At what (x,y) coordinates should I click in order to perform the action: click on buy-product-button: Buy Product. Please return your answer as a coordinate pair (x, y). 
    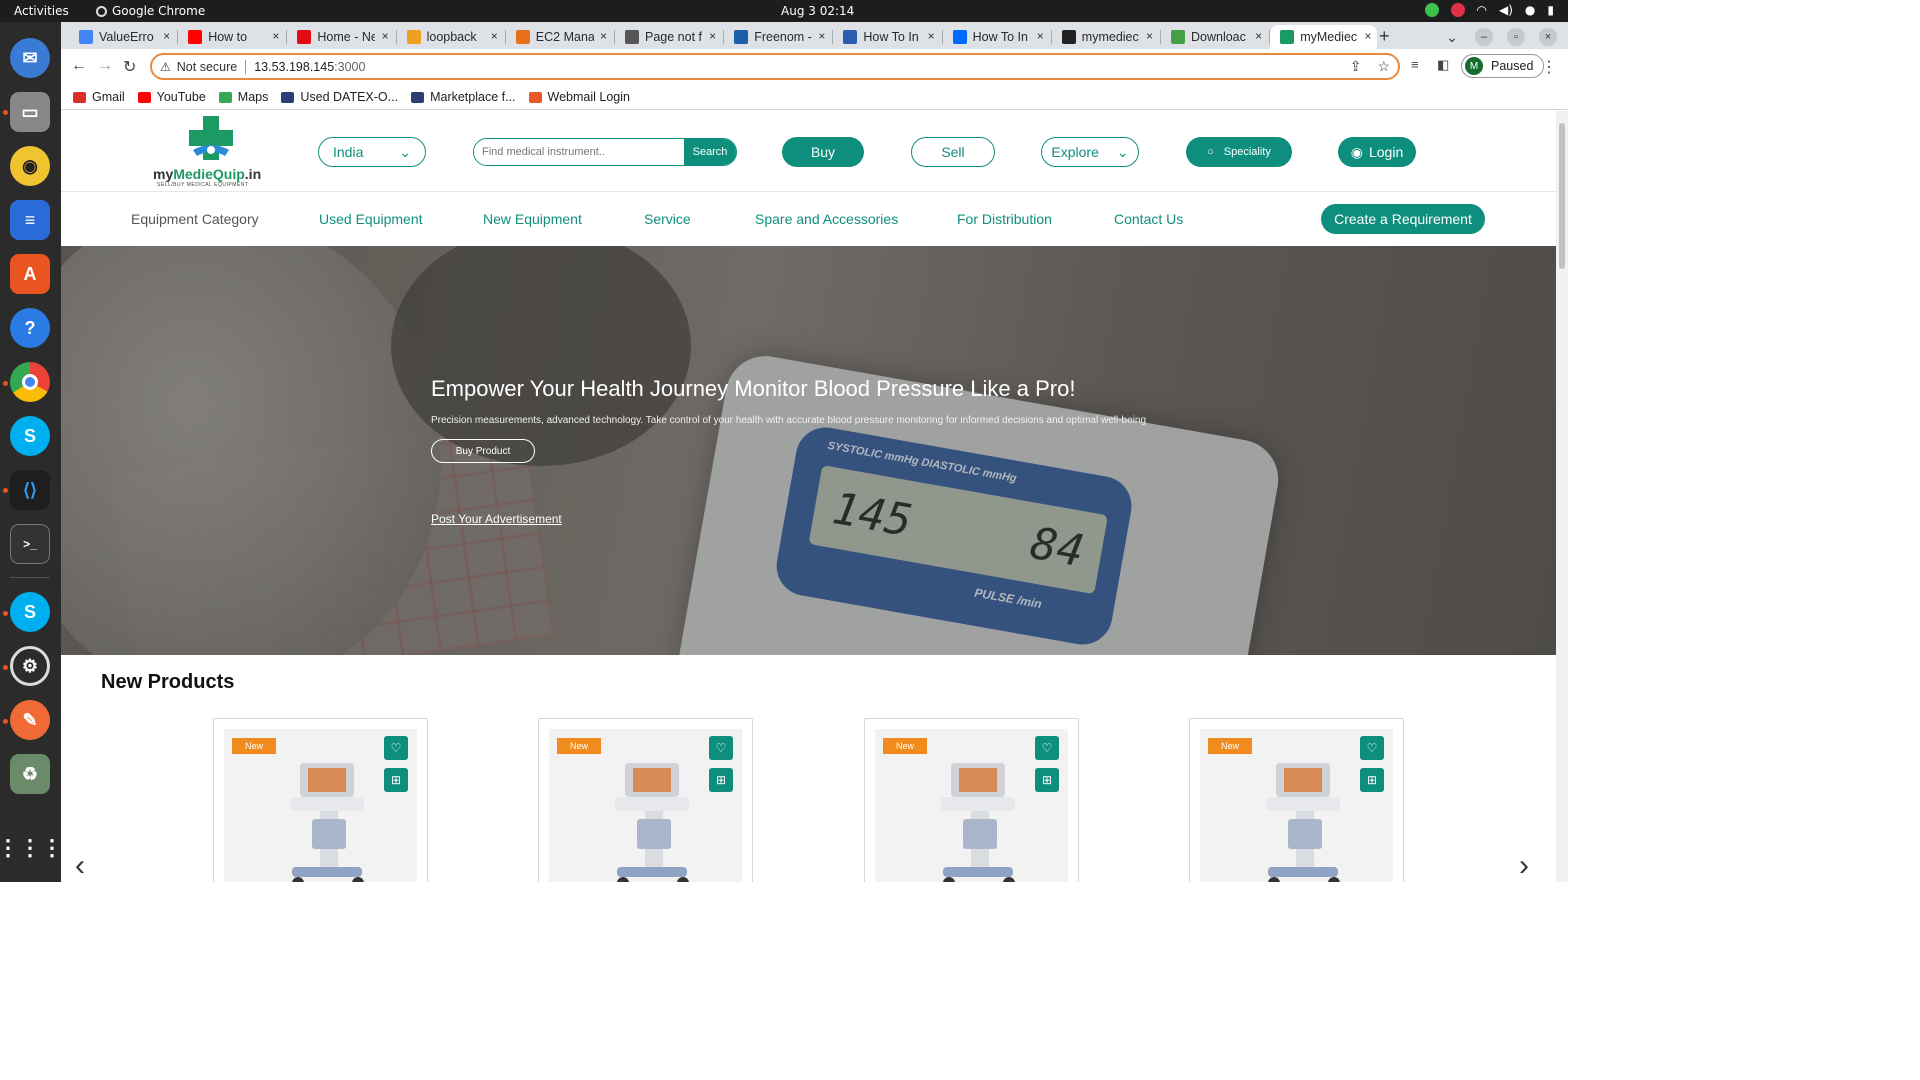
    Looking at the image, I should click on (483, 451).